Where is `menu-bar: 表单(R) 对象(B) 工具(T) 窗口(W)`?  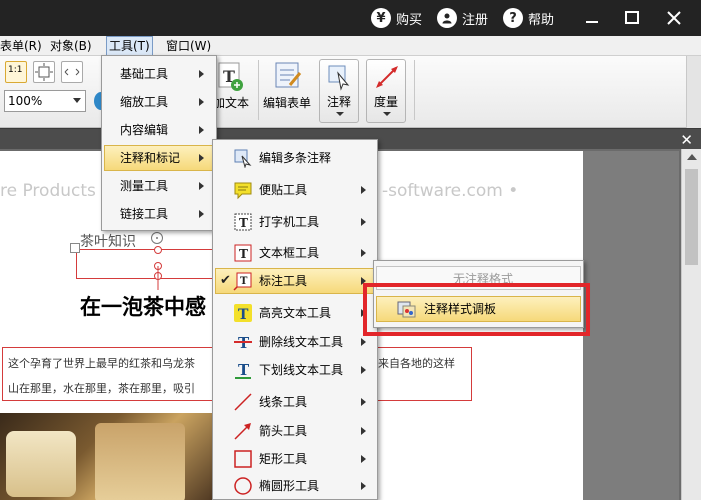 menu-bar: 表单(R) 对象(B) 工具(T) 窗口(W) is located at coordinates (350, 46).